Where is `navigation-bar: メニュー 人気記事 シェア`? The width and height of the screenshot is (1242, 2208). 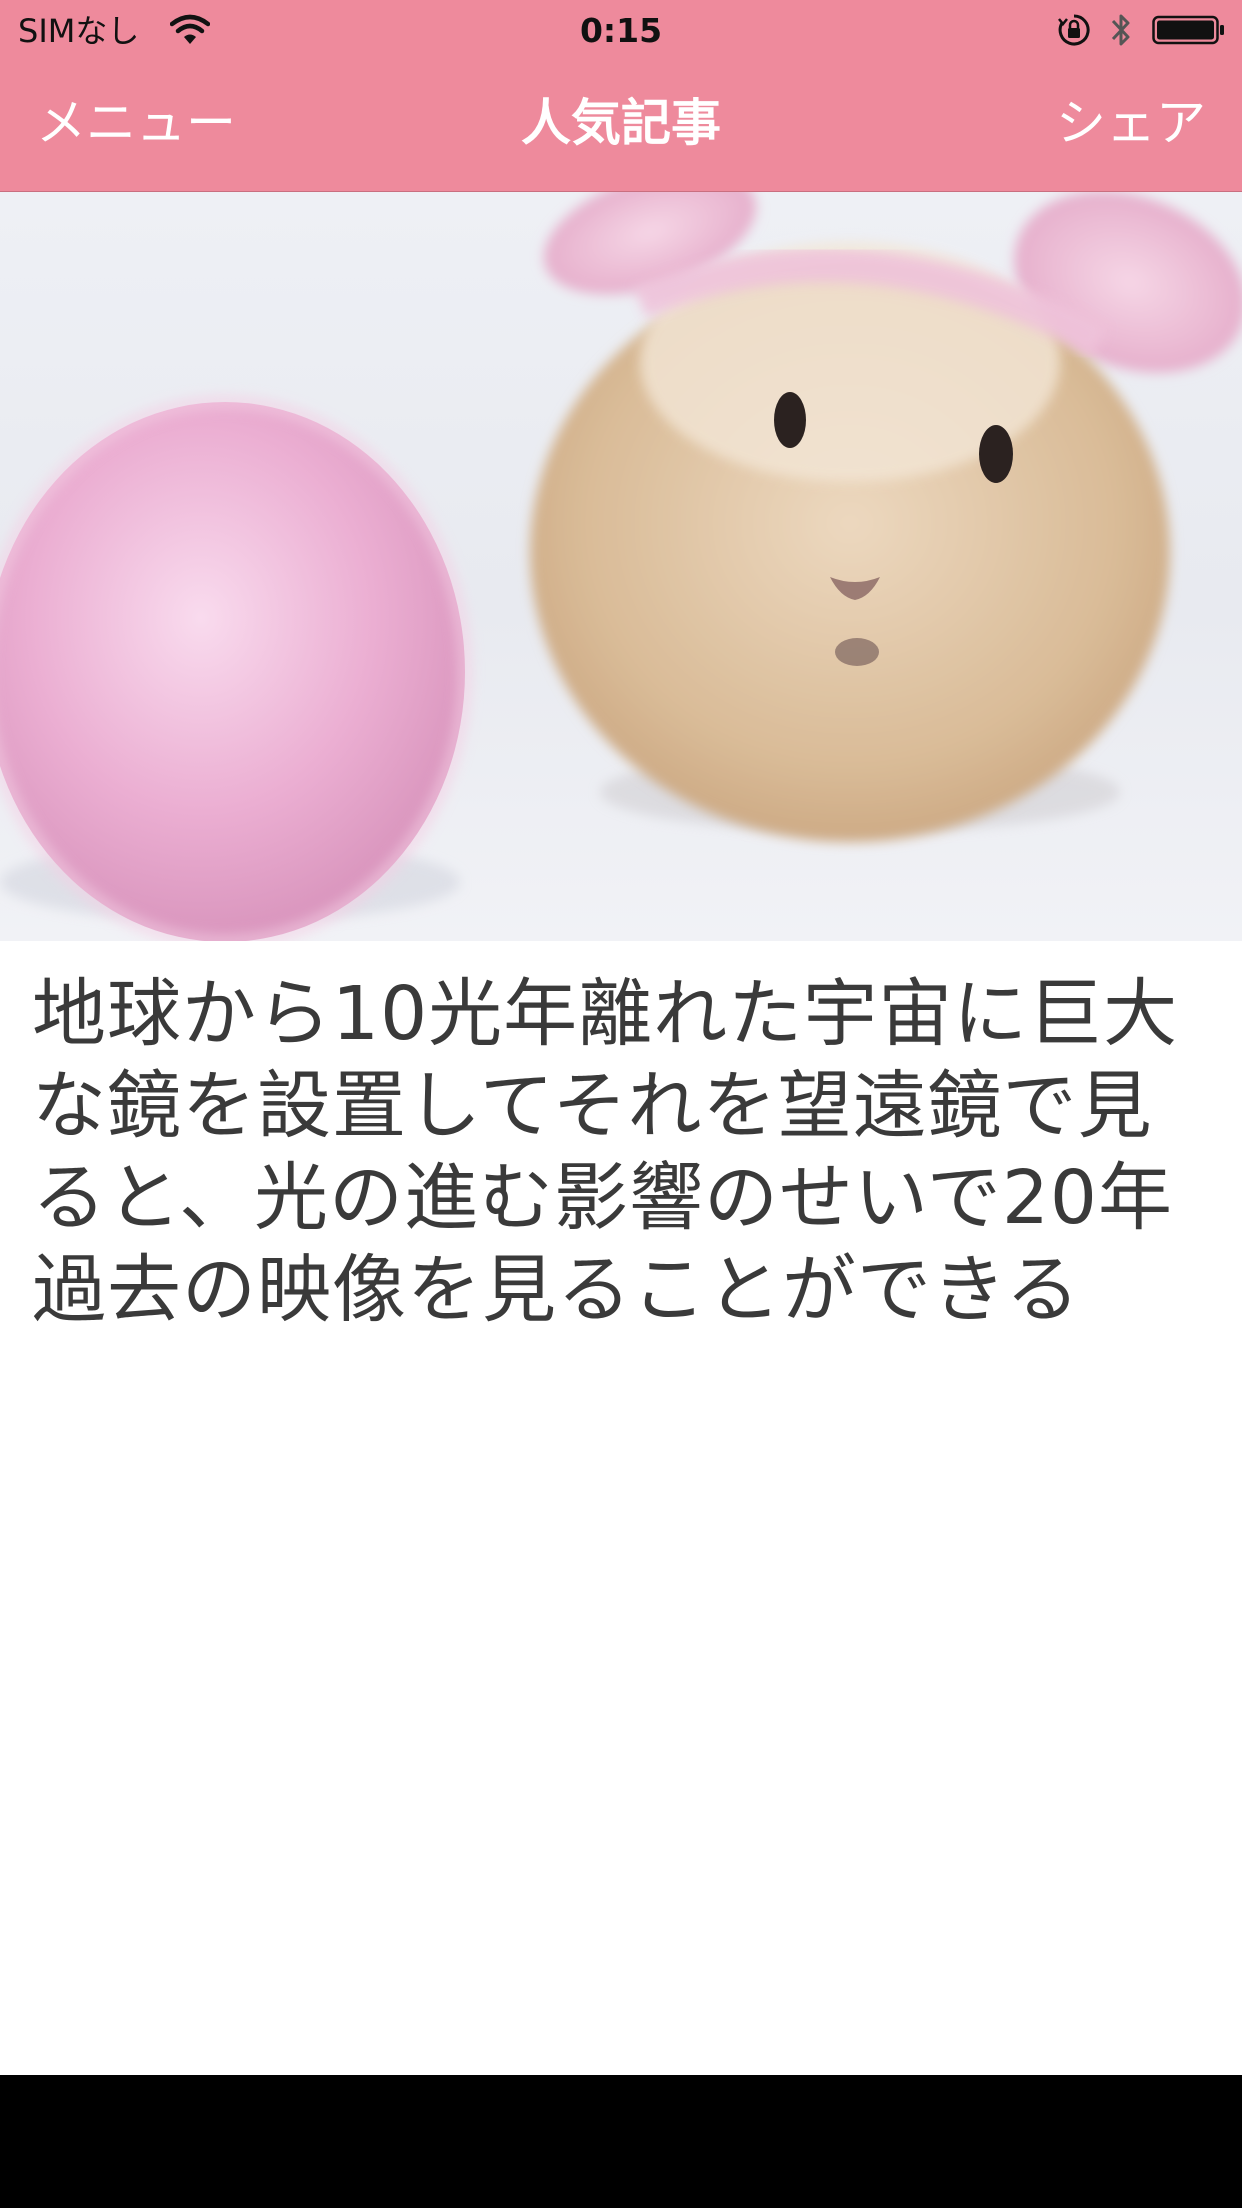
navigation-bar: メニュー 人気記事 シェア is located at coordinates (621, 125).